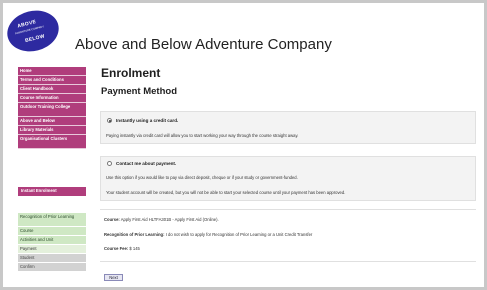  What do you see at coordinates (134, 248) in the screenshot?
I see `fee-value: $ 145` at bounding box center [134, 248].